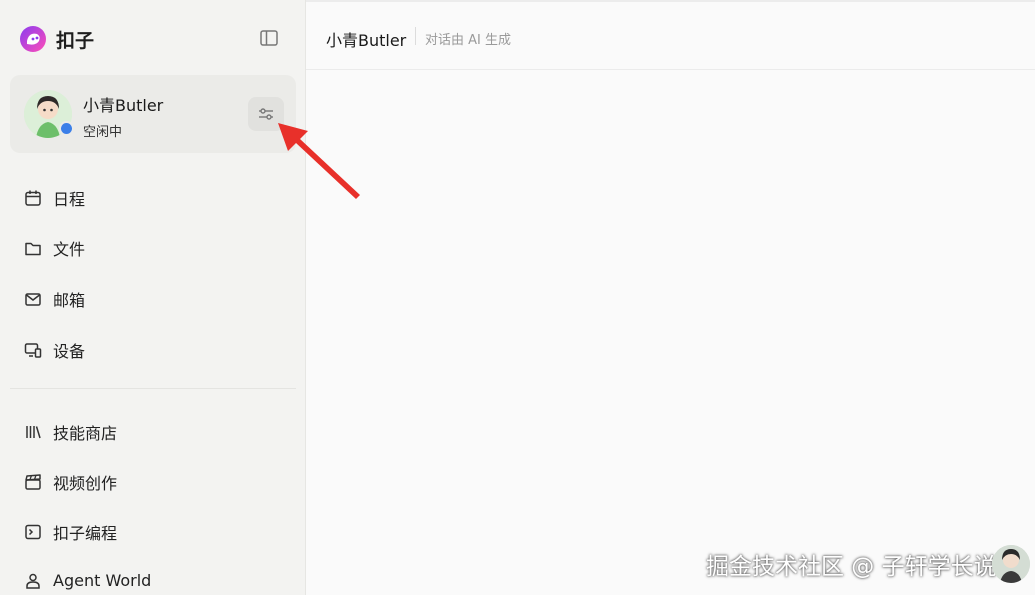  I want to click on online-status-dot, so click(66, 128).